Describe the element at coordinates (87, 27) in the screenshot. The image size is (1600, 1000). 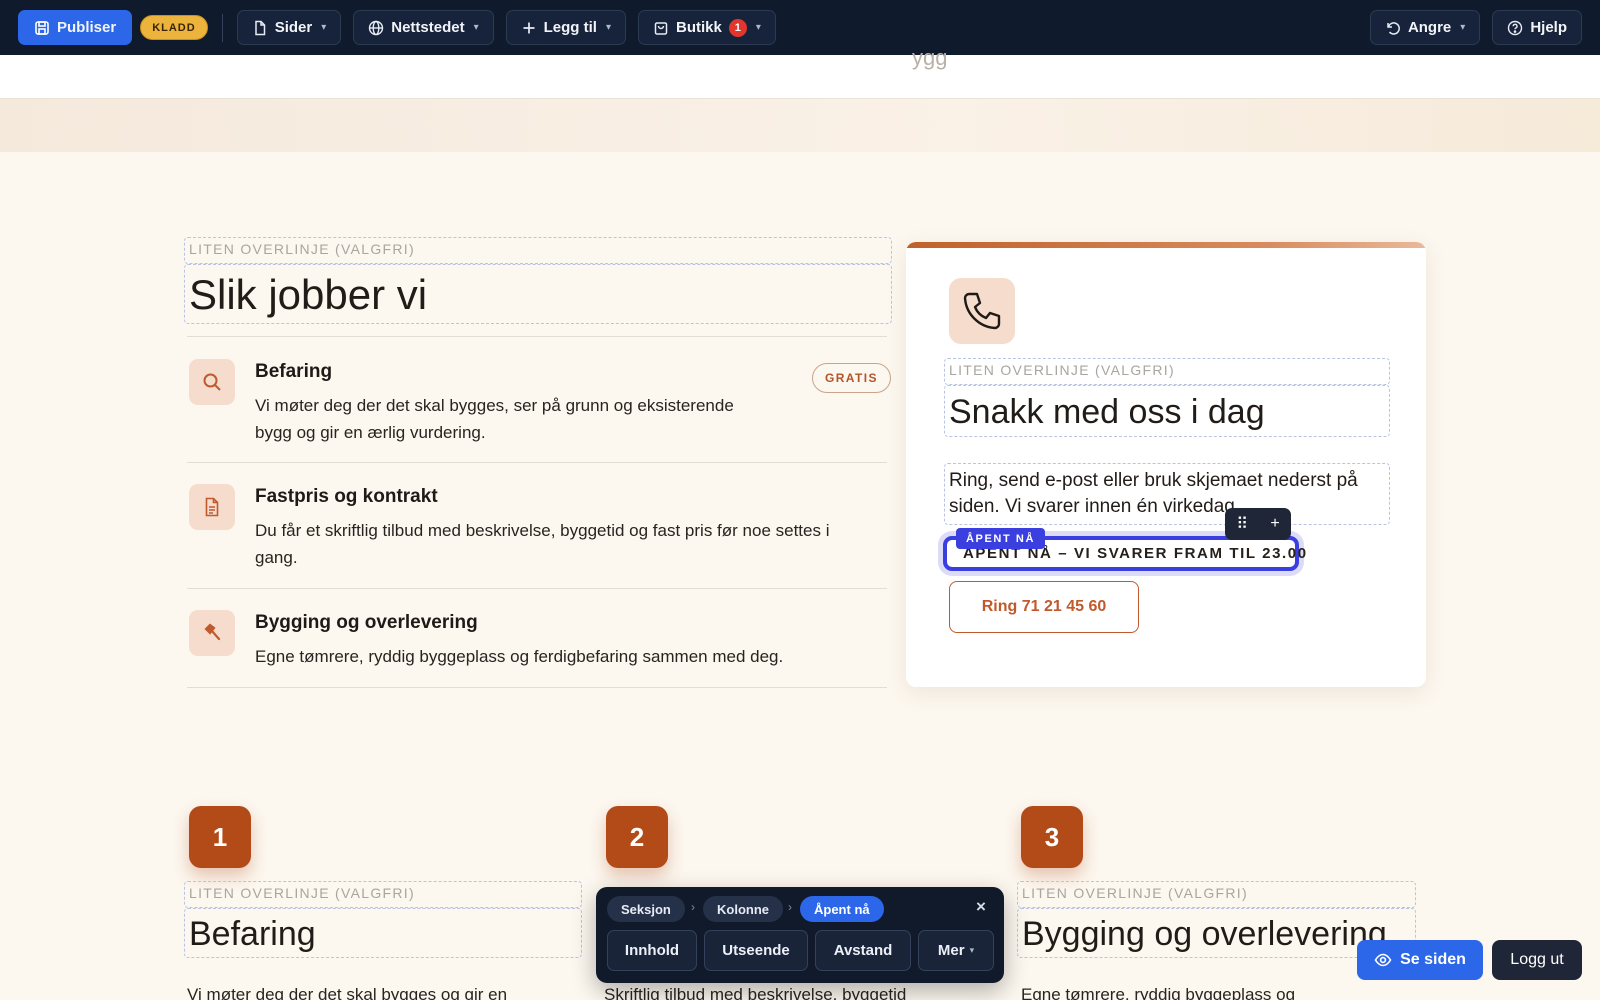
I see `publish-label: Publiser` at that location.